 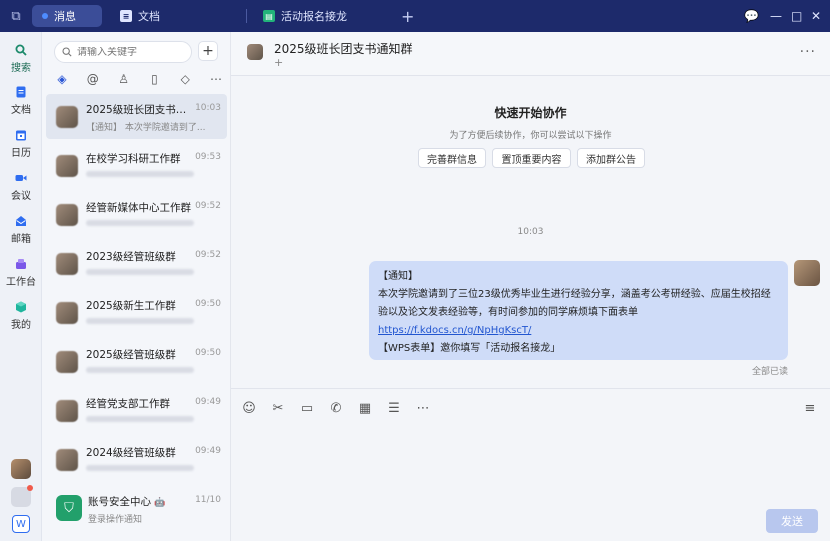 I want to click on calendar-icon, so click(x=21, y=135).